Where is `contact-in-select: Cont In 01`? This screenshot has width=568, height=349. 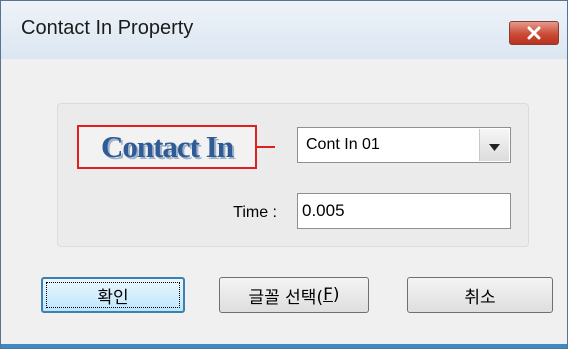
contact-in-select: Cont In 01 is located at coordinates (404, 145).